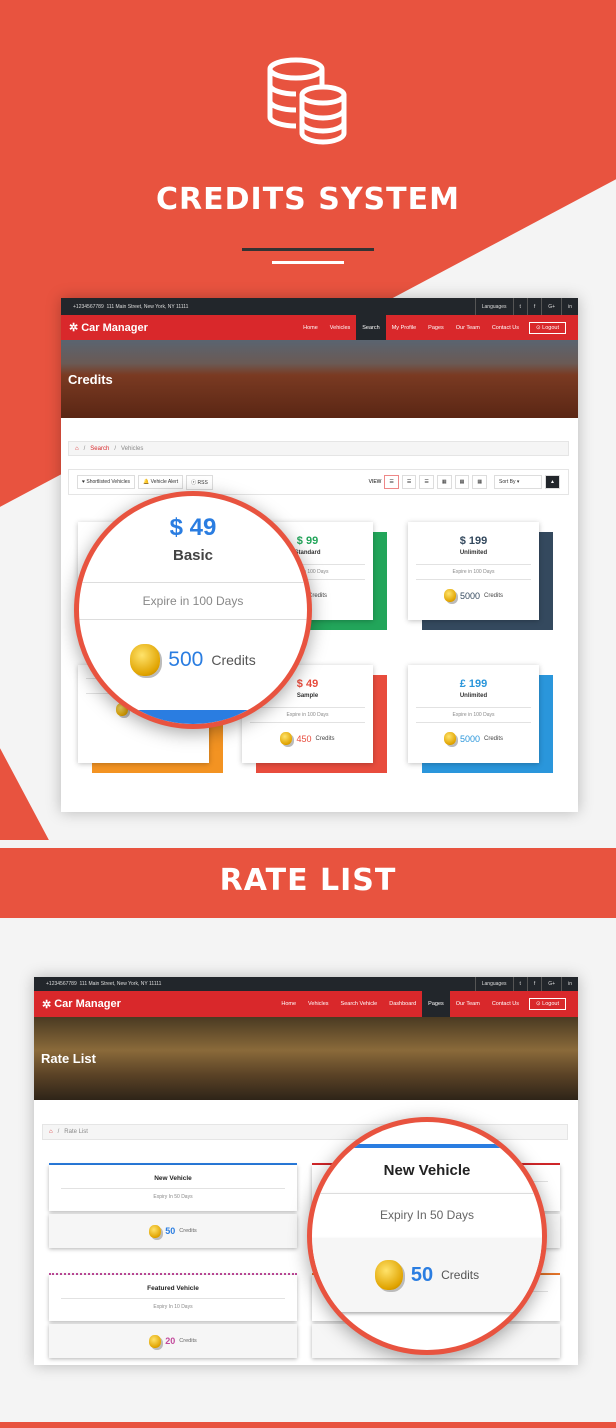 Image resolution: width=616 pixels, height=1428 pixels. What do you see at coordinates (90, 379) in the screenshot?
I see `page-title: Credits` at bounding box center [90, 379].